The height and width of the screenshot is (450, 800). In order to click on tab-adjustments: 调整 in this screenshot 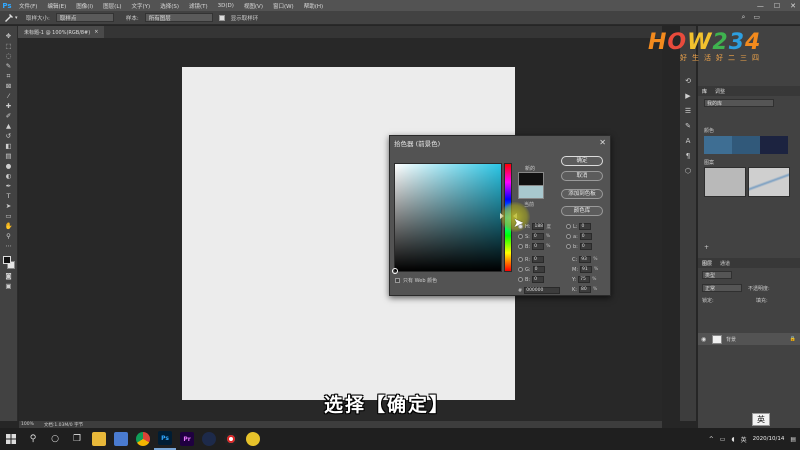, I will do `click(720, 91)`.